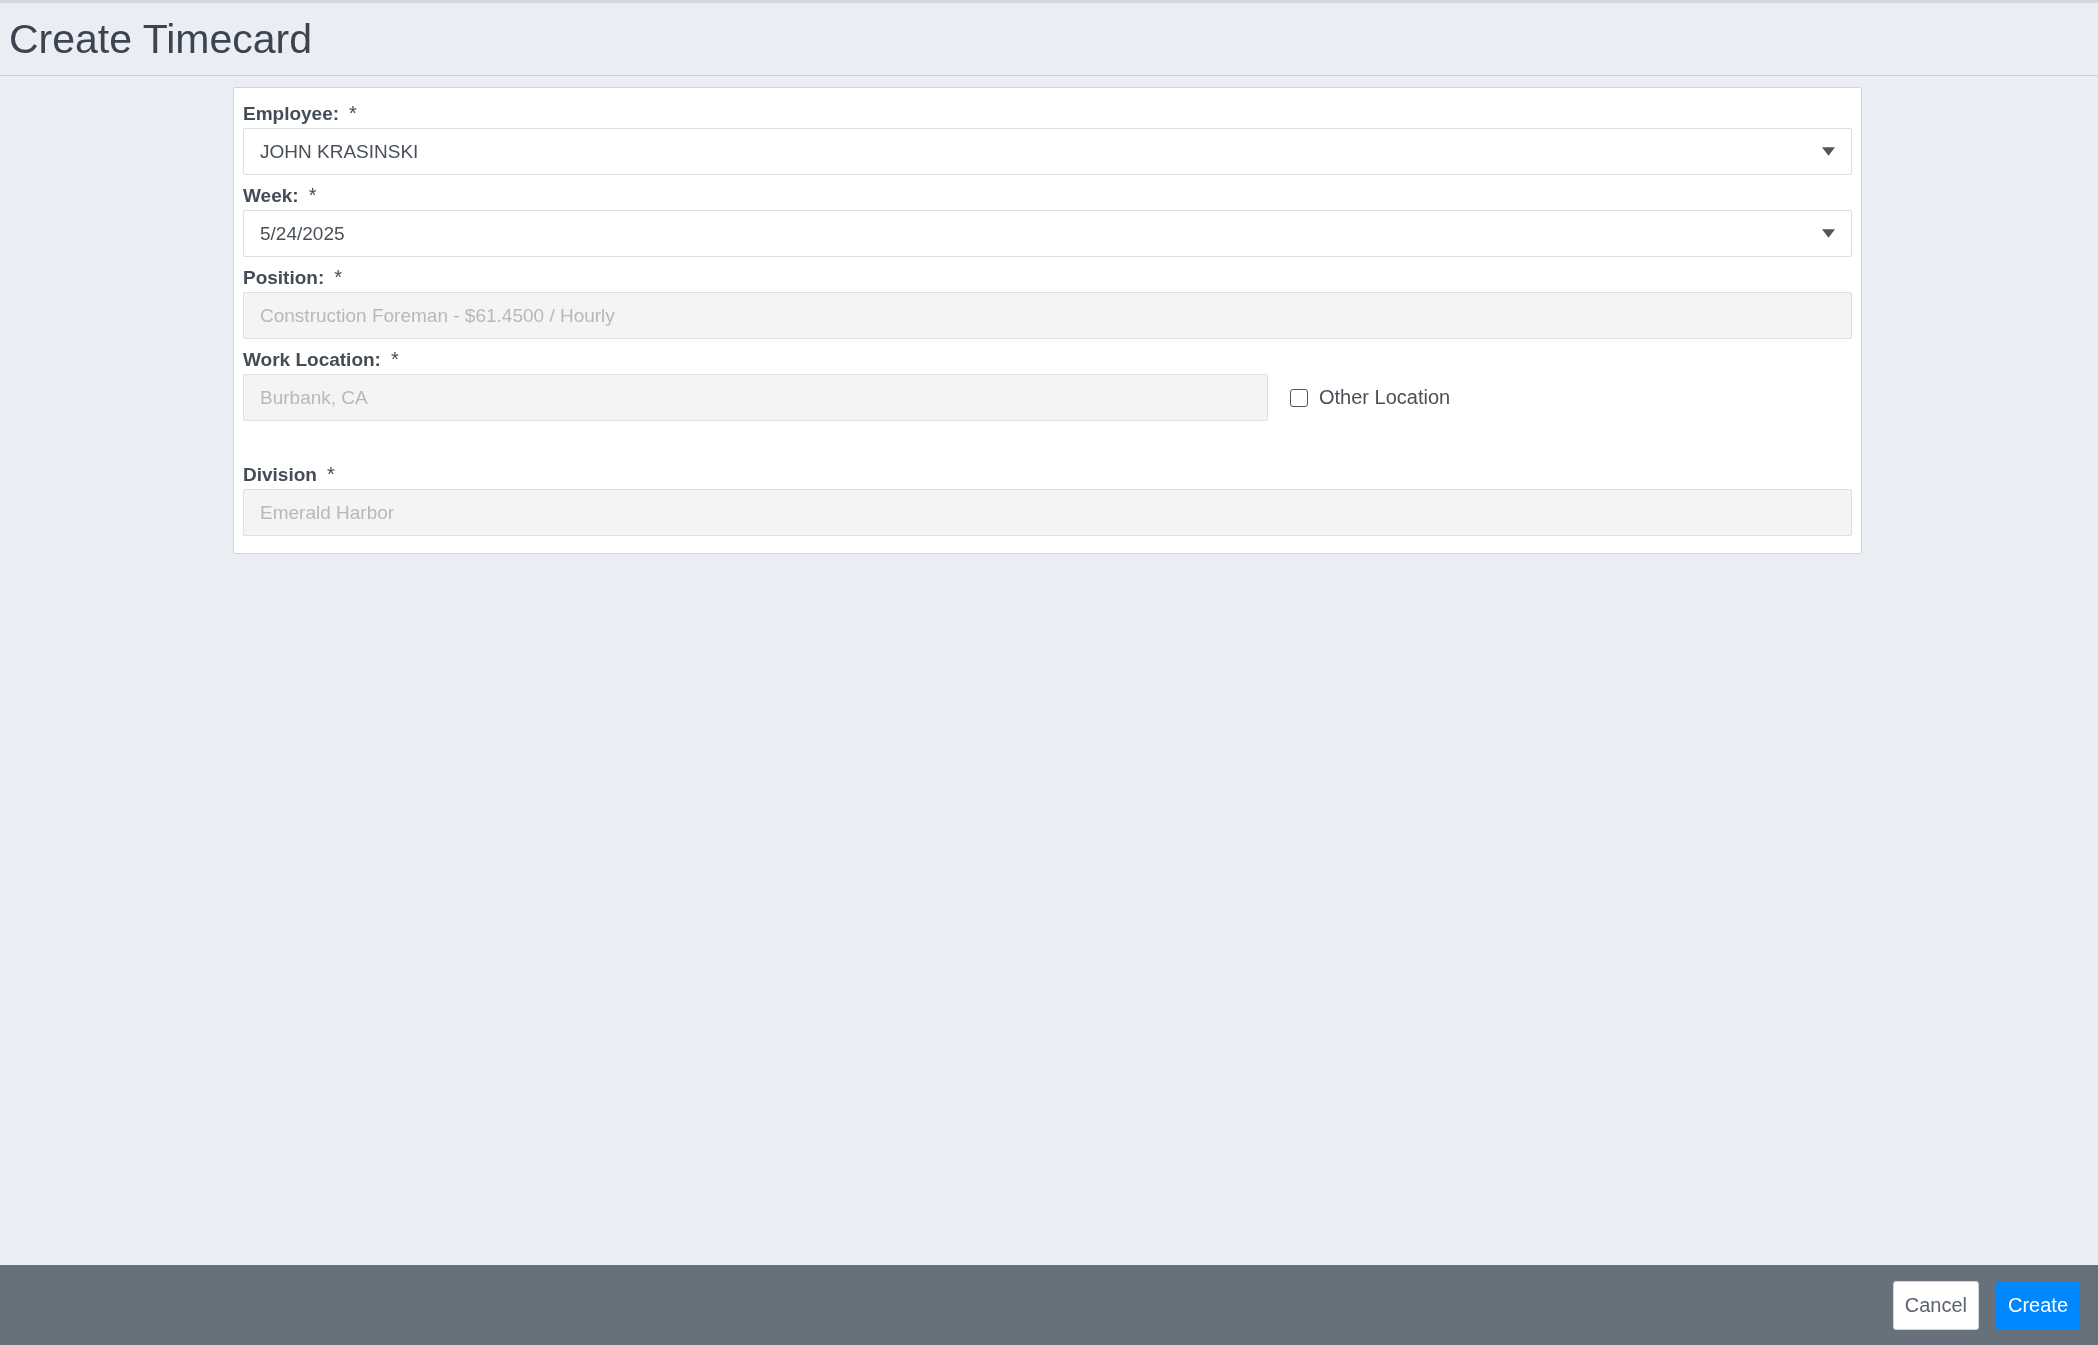 The height and width of the screenshot is (1345, 2098). Describe the element at coordinates (1047, 512) in the screenshot. I see `input-field: Emerald Harbor` at that location.